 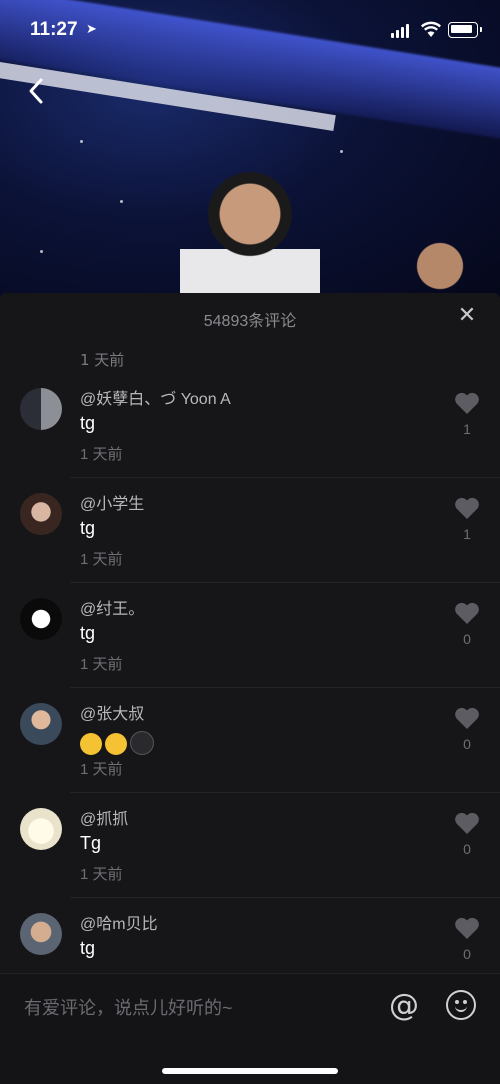 I want to click on heart-eyes-emoji-icon, so click(x=91, y=744).